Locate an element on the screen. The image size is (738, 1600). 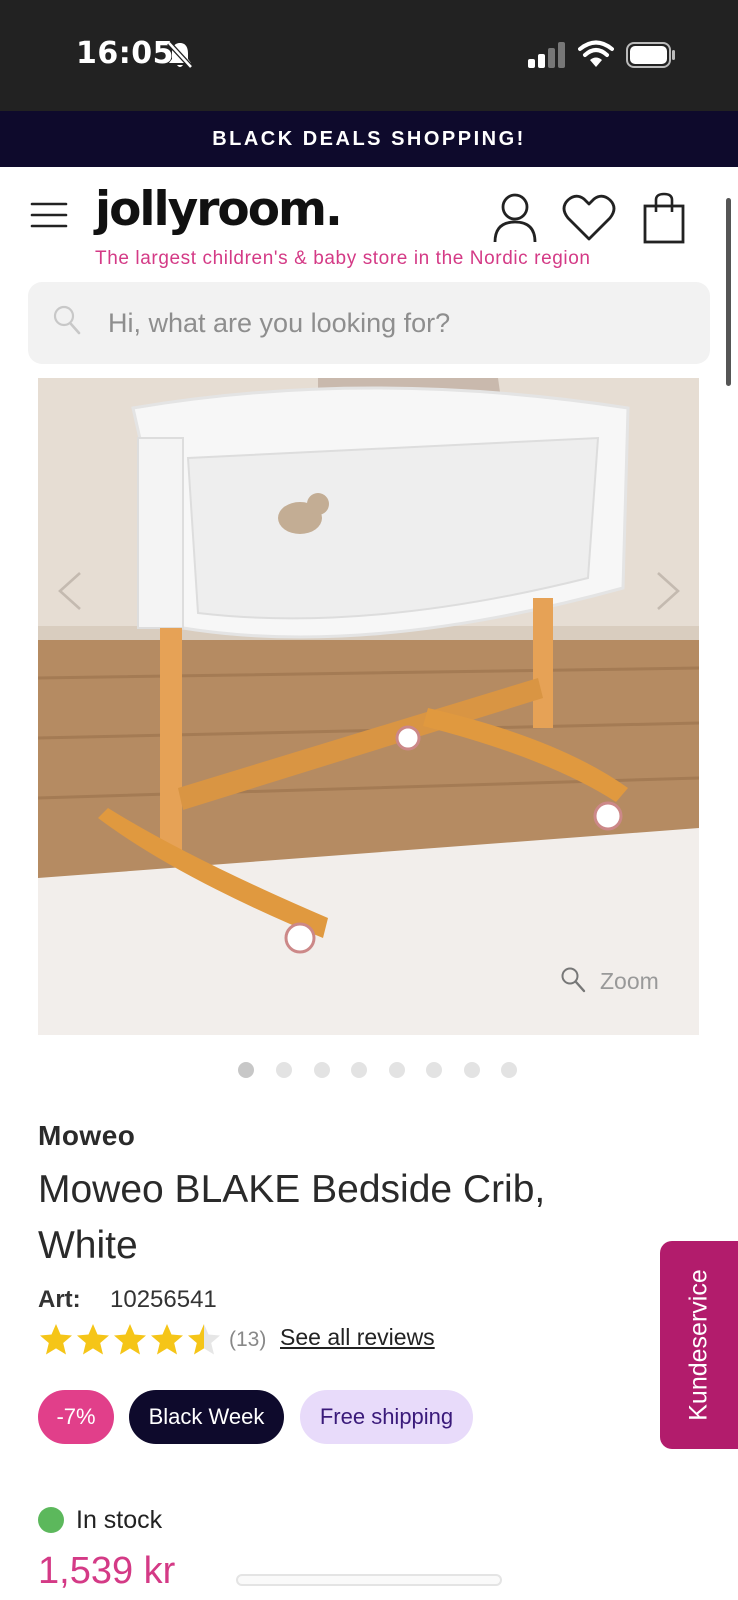
jollyroom-logo: jollyroom. is located at coordinates (219, 209).